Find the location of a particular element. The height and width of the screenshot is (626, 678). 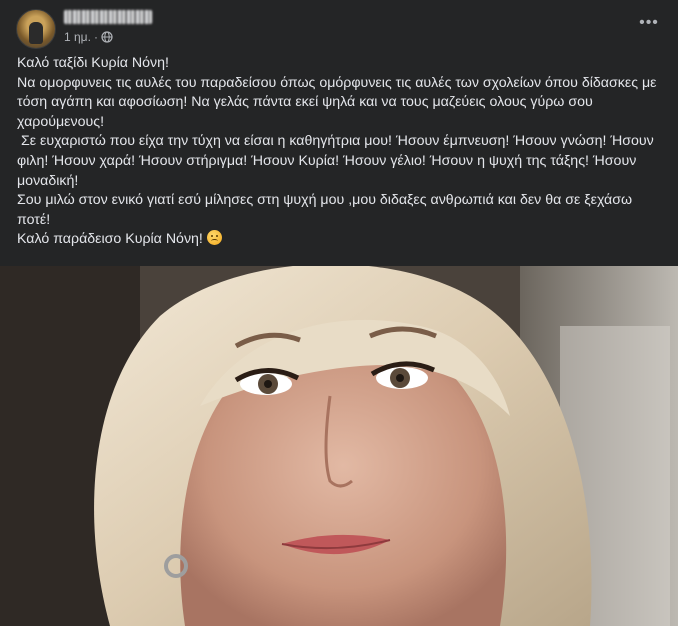

post-time: 1 ημ. is located at coordinates (77, 37).